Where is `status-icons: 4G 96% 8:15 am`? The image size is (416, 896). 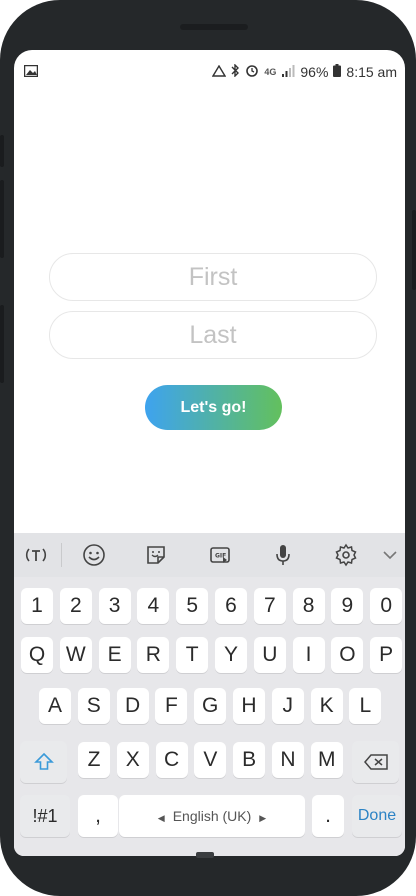 status-icons: 4G 96% 8:15 am is located at coordinates (304, 71).